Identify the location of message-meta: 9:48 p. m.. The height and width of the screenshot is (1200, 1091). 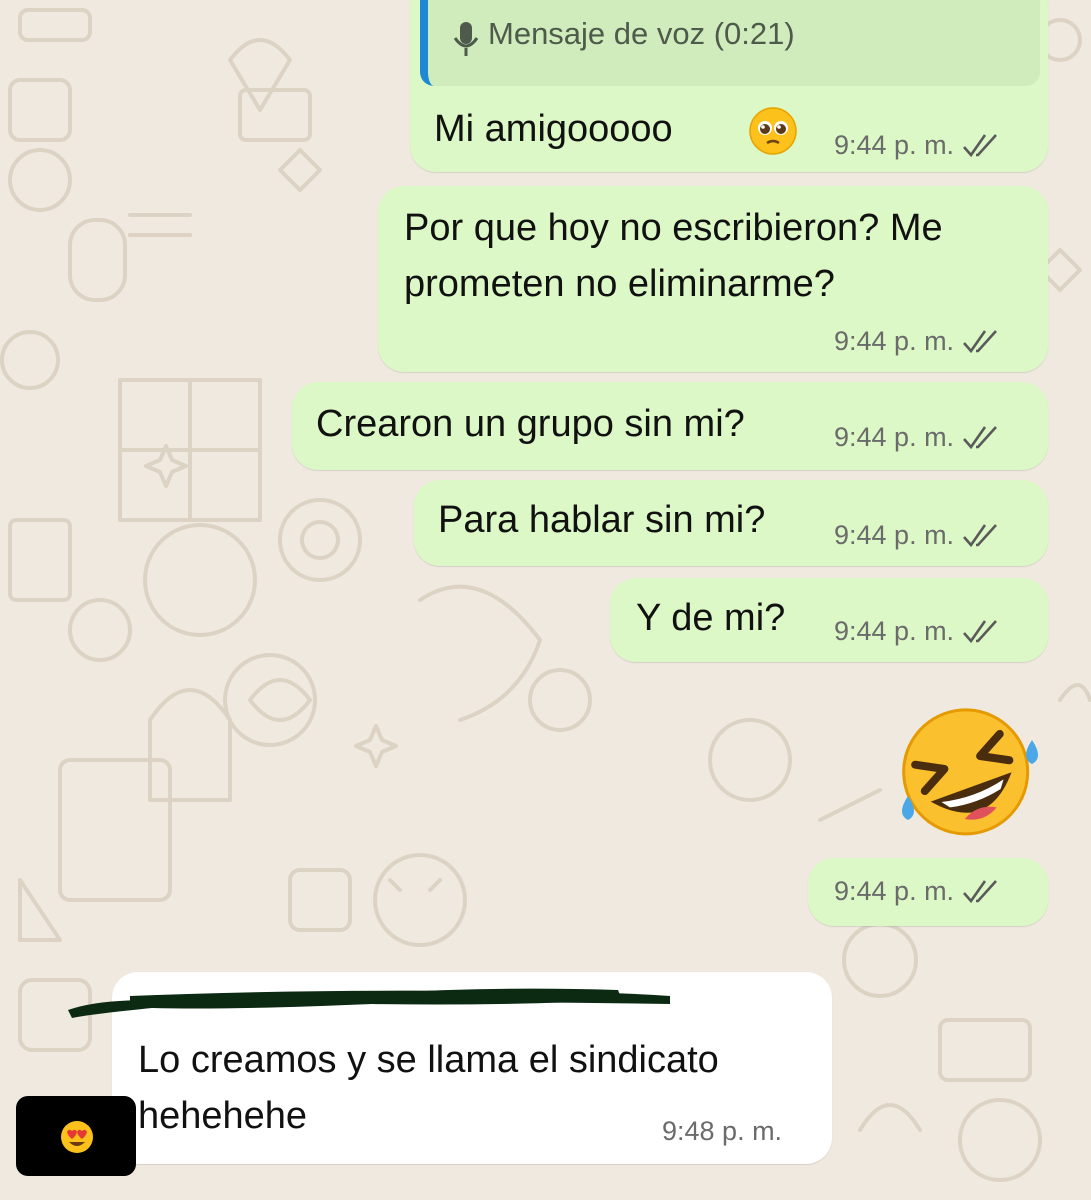
(722, 1131).